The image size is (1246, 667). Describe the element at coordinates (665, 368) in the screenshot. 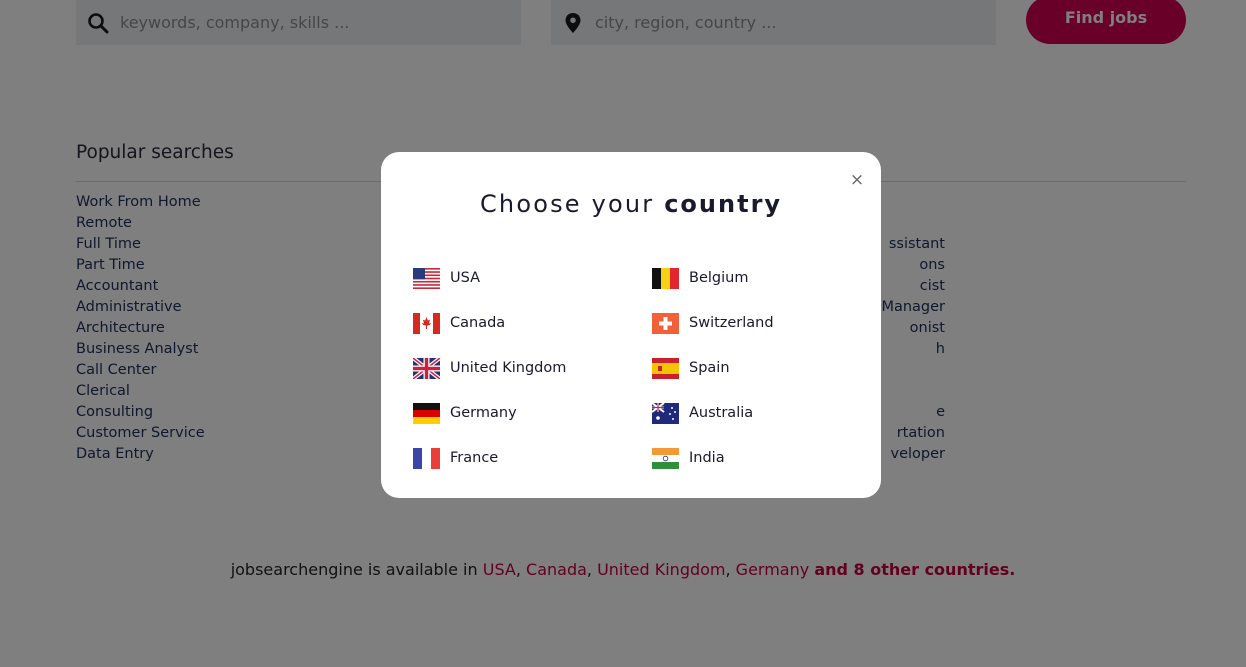

I see `es-flag-icon` at that location.